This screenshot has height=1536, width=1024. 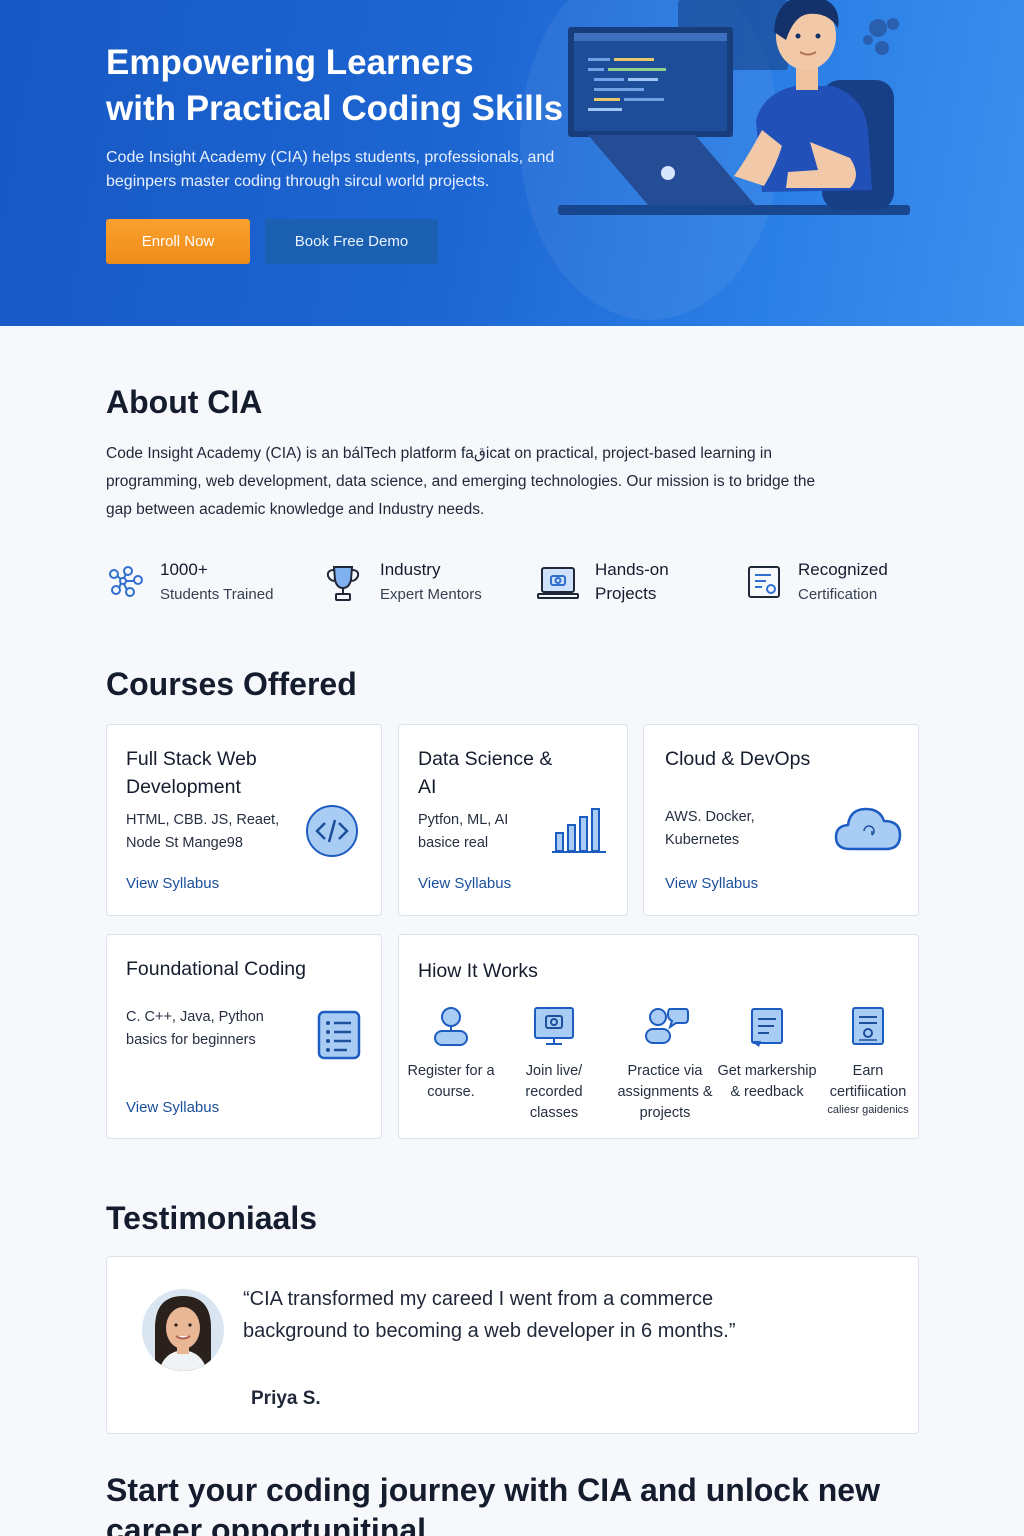 I want to click on document-list-icon, so click(x=339, y=1035).